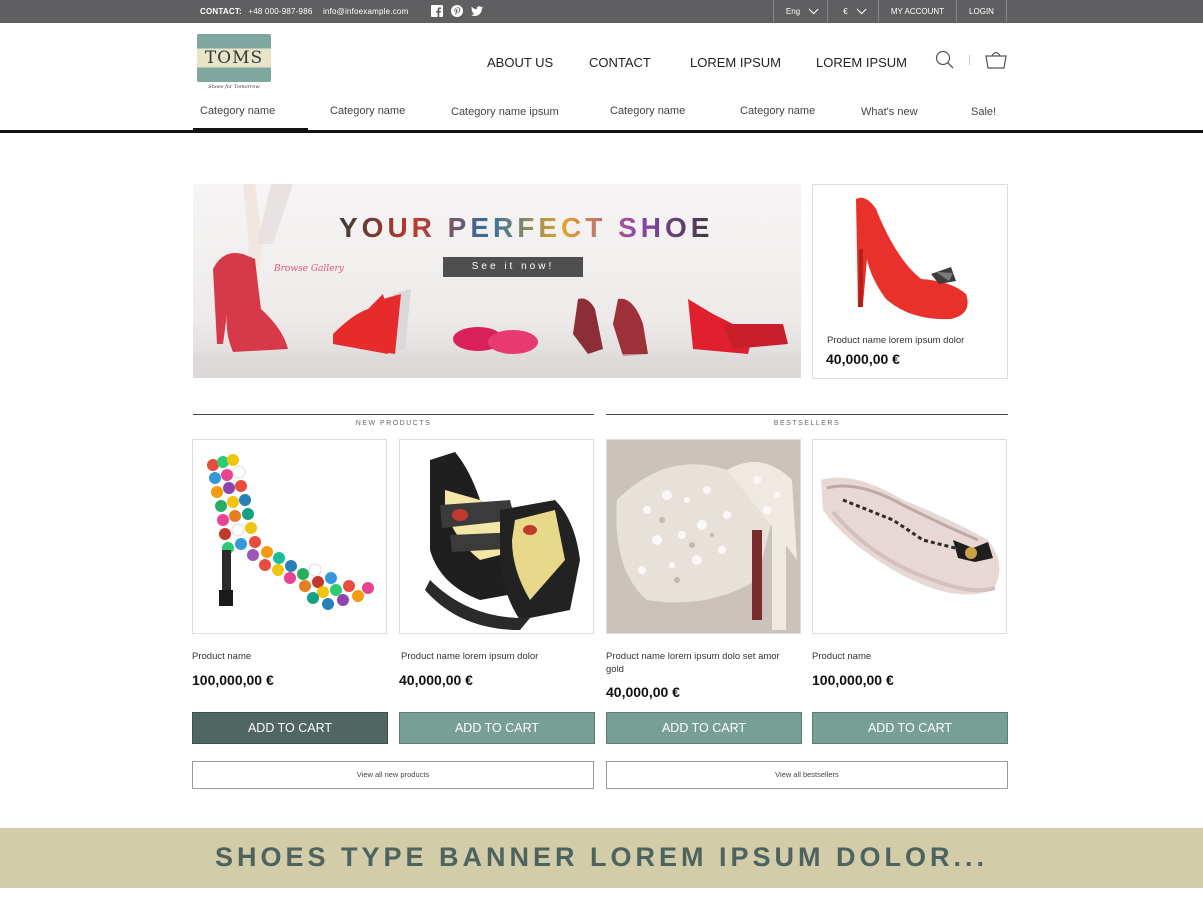 This screenshot has height=900, width=1203. Describe the element at coordinates (496, 656) in the screenshot. I see `product-name: Product name lorem ipsum dolor` at that location.